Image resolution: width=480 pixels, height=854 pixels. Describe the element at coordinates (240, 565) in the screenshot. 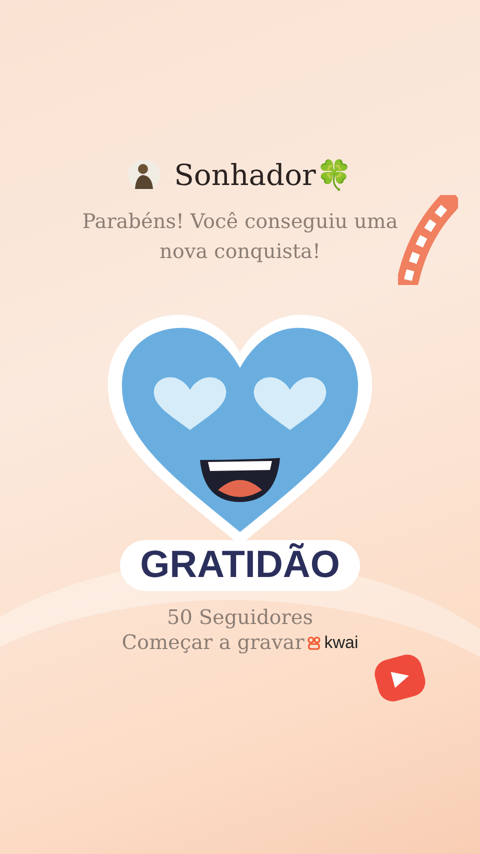

I see `sticker-label: GRATIDÃO` at that location.